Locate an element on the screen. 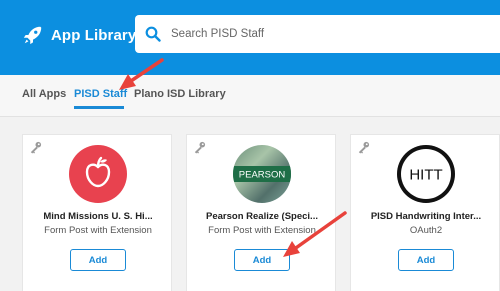 The height and width of the screenshot is (291, 500). hitt-logo: HITT is located at coordinates (426, 174).